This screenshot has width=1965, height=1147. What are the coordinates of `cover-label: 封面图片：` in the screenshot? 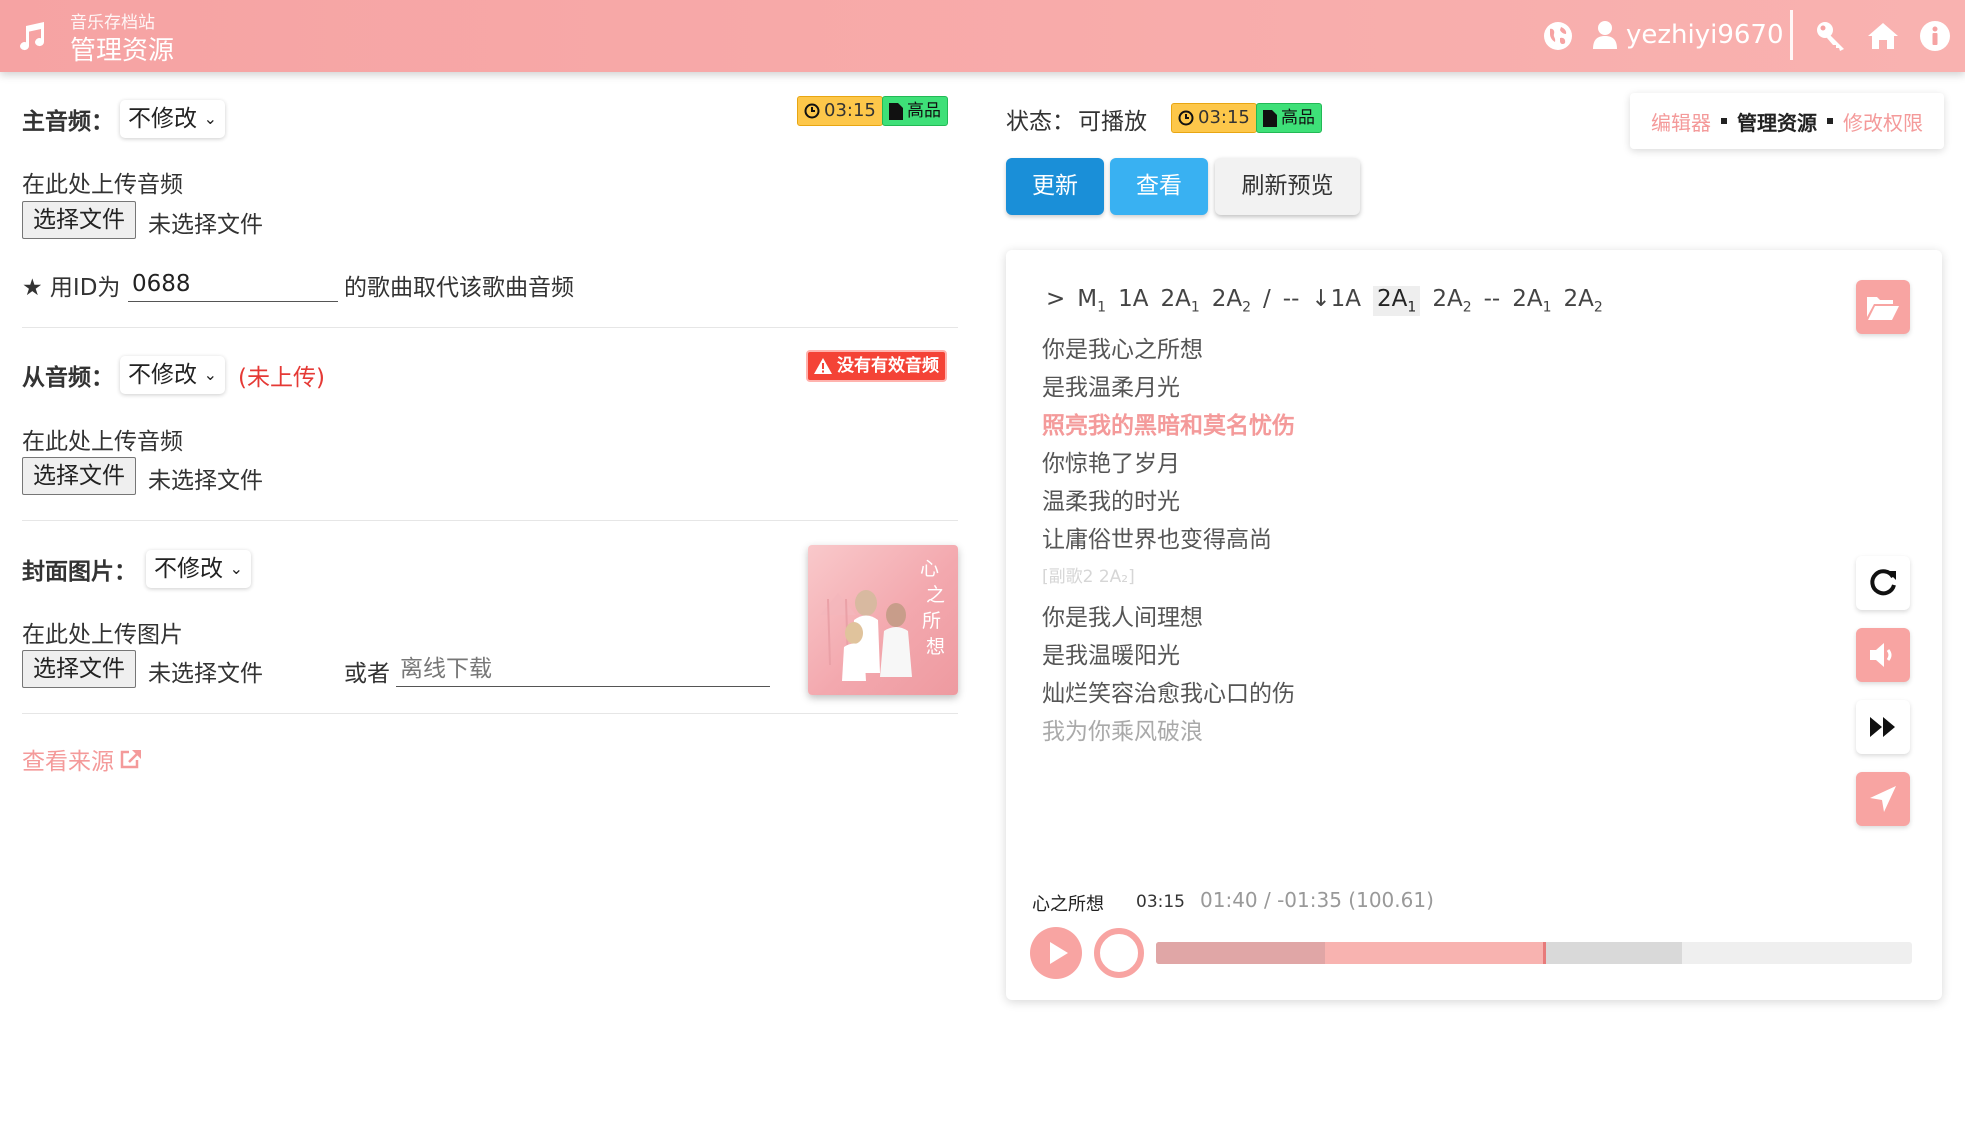 It's located at (79, 572).